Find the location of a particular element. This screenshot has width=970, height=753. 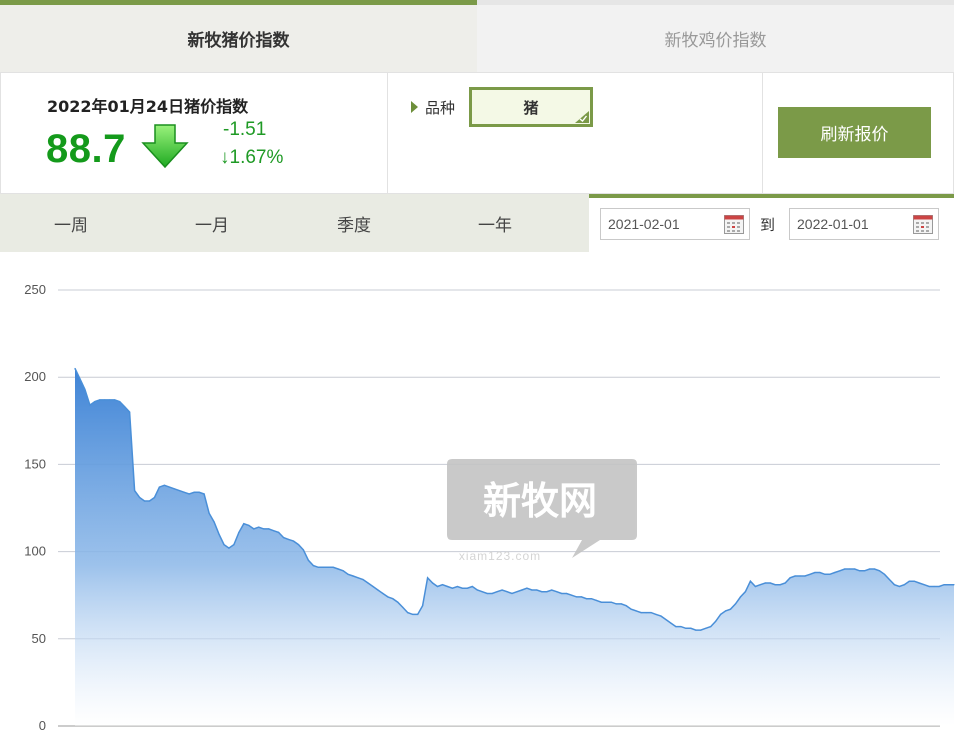

y-tick-label: 200 is located at coordinates (35, 376).